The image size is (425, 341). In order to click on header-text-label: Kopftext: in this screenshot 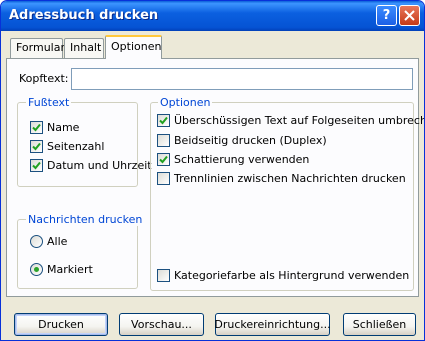, I will do `click(44, 78)`.